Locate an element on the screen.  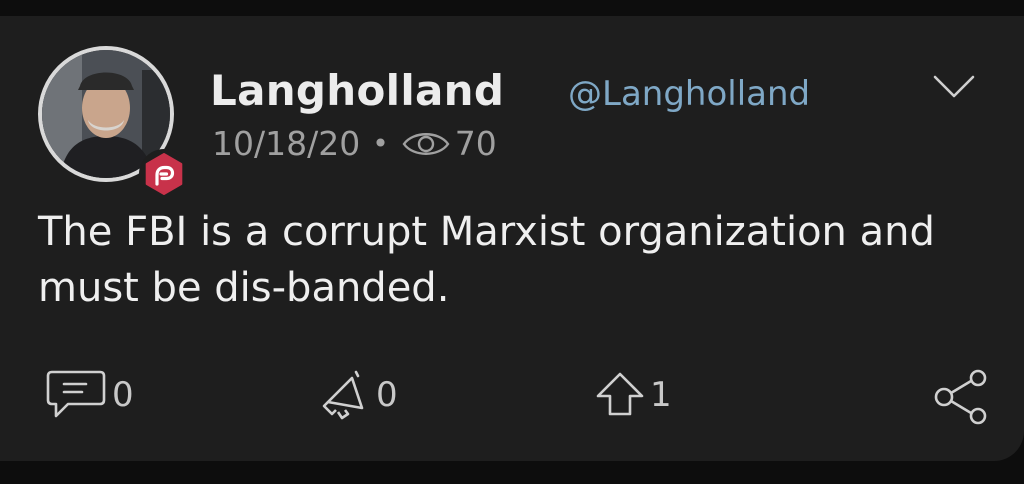
post-meta: 10/18/20 • 70 is located at coordinates (354, 143).